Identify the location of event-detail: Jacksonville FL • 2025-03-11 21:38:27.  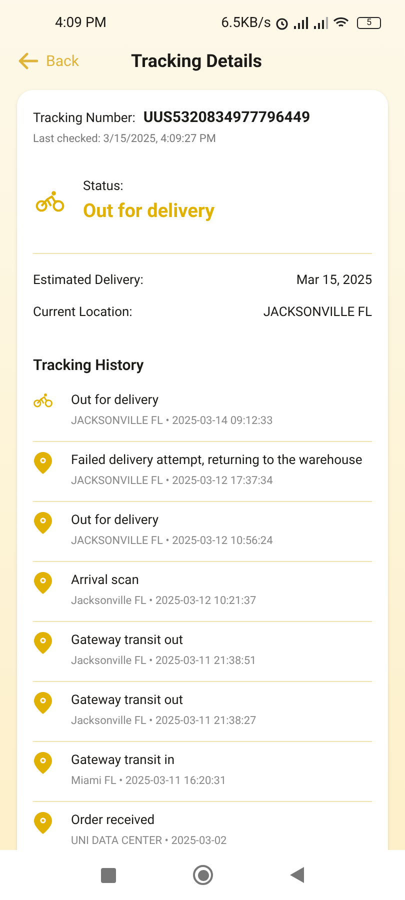
(163, 721).